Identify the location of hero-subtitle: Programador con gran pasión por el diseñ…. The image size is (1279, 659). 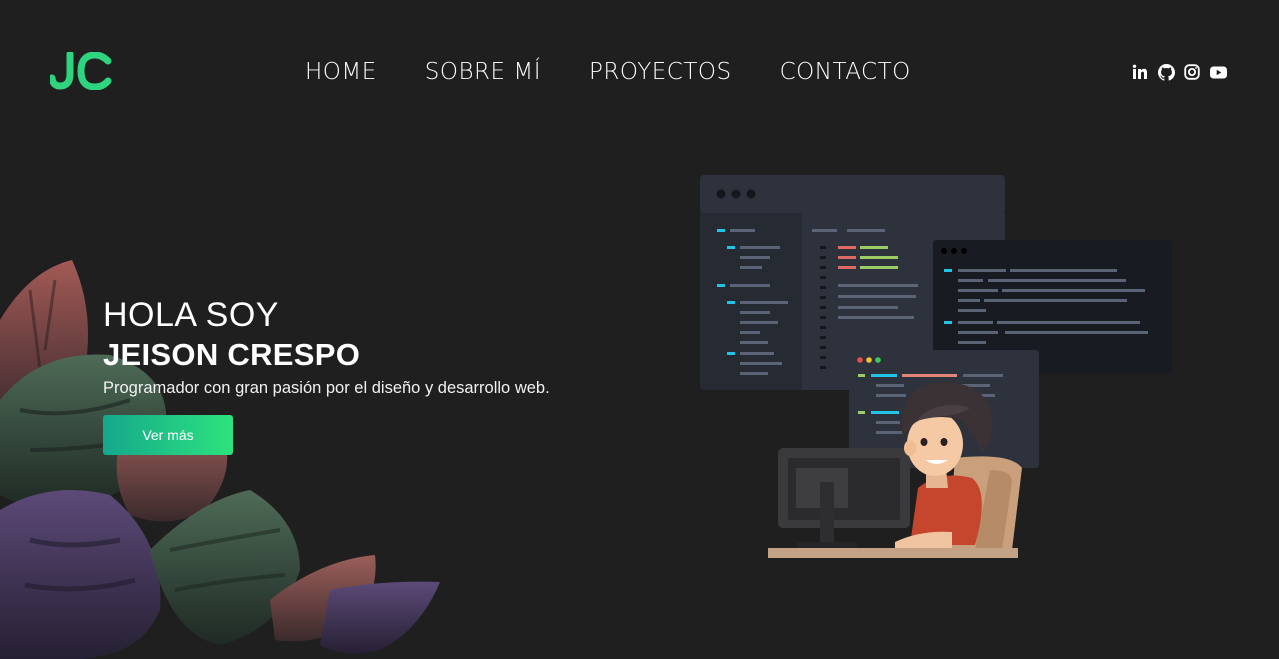
(326, 388).